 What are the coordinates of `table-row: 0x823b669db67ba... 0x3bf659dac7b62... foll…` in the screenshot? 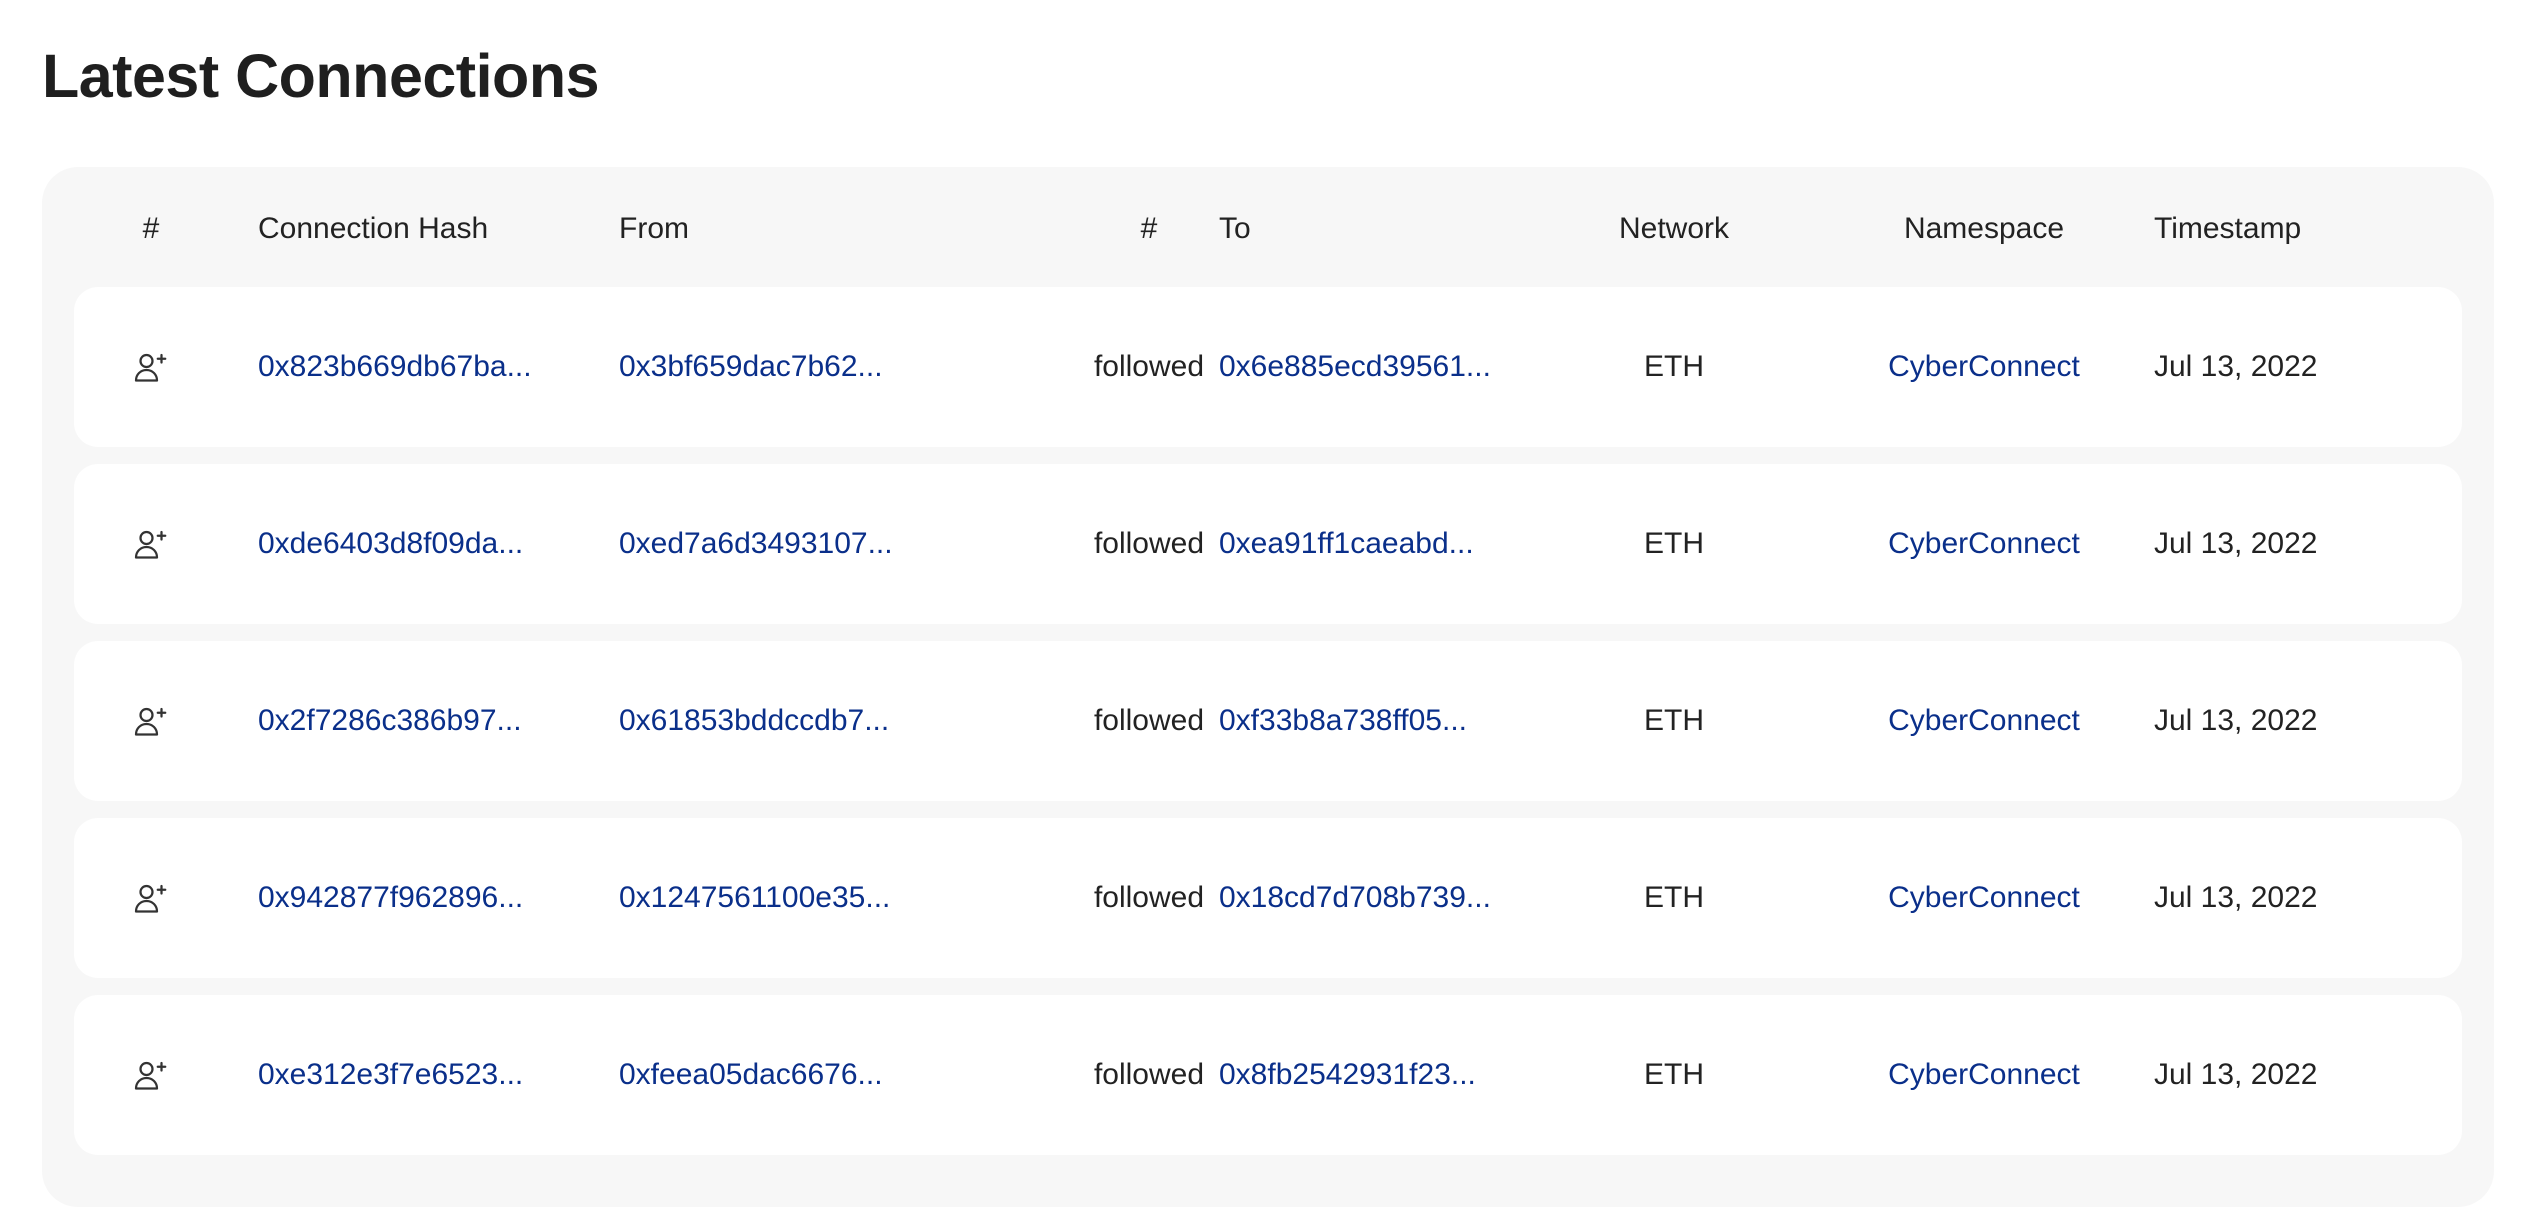 It's located at (1268, 367).